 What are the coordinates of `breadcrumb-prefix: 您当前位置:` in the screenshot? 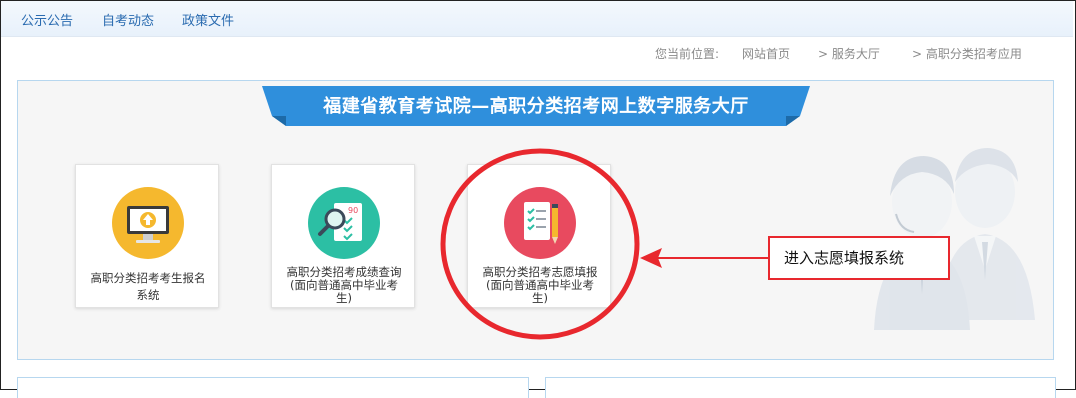 It's located at (687, 54).